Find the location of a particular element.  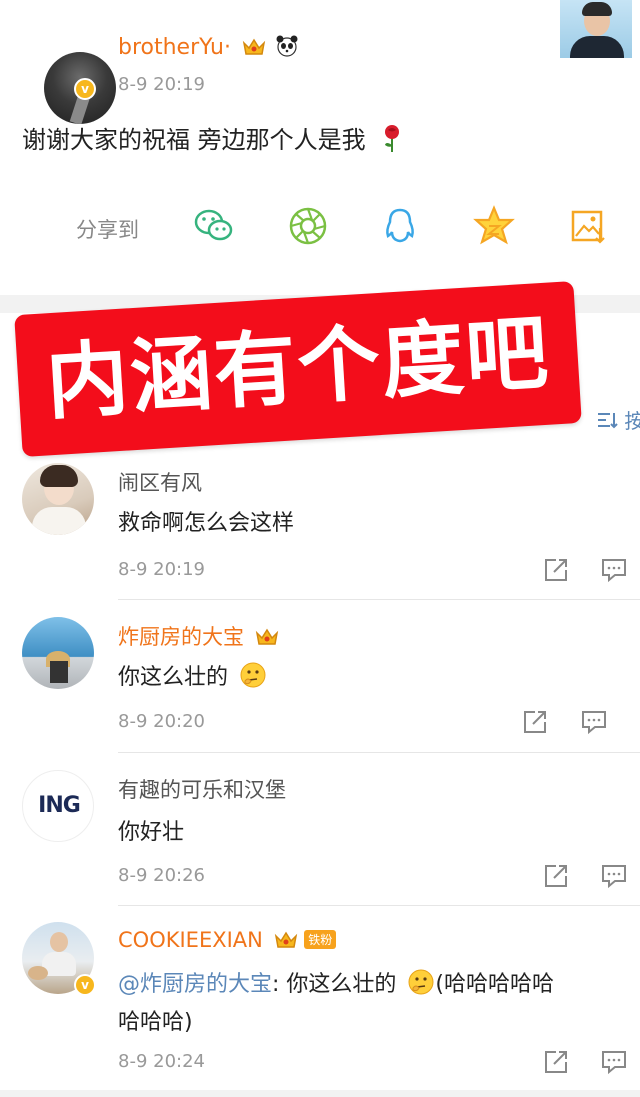

panda-icon is located at coordinates (287, 46).